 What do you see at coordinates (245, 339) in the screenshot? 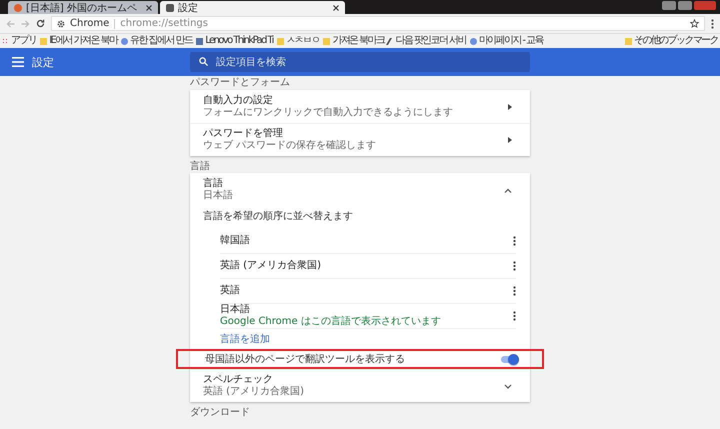
I see `add-language-link: 言語を追加` at bounding box center [245, 339].